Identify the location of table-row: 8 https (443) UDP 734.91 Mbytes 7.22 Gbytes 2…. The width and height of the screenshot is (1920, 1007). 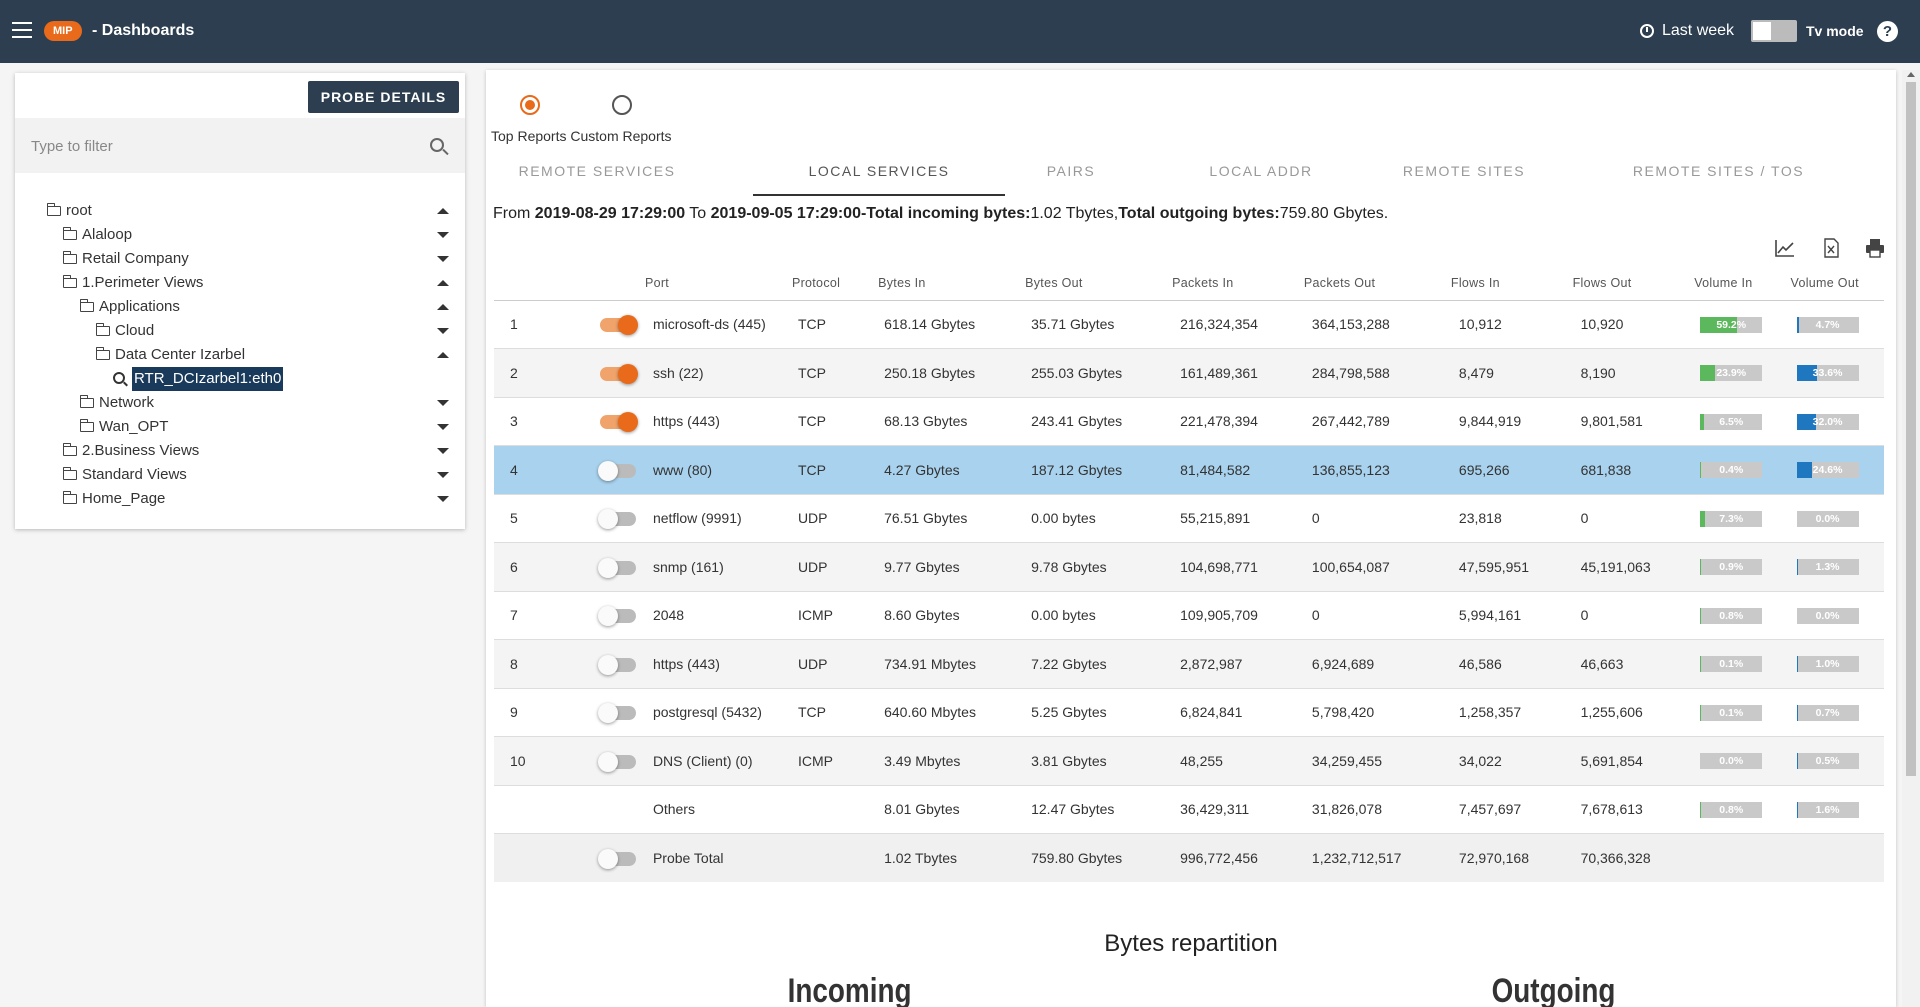
(1189, 664).